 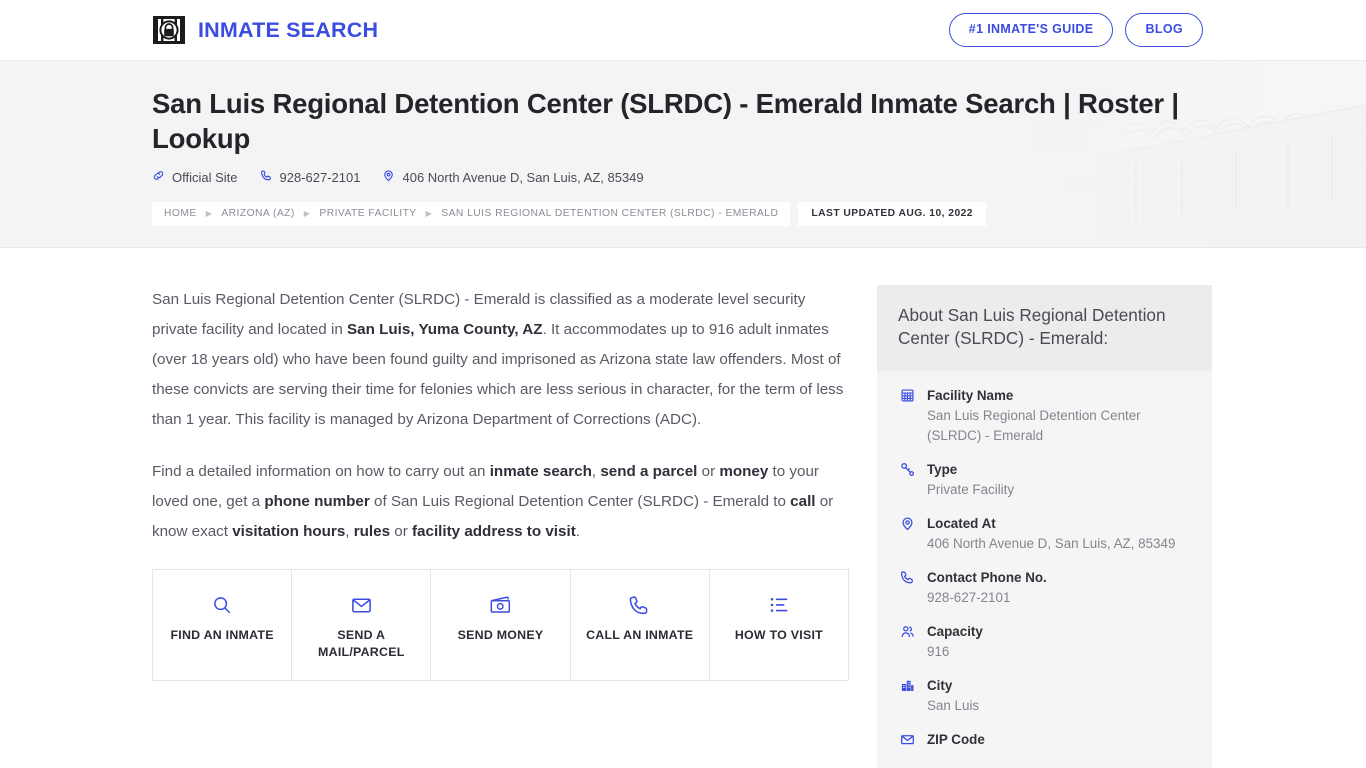 What do you see at coordinates (577, 531) in the screenshot?
I see `p2-text-i: .` at bounding box center [577, 531].